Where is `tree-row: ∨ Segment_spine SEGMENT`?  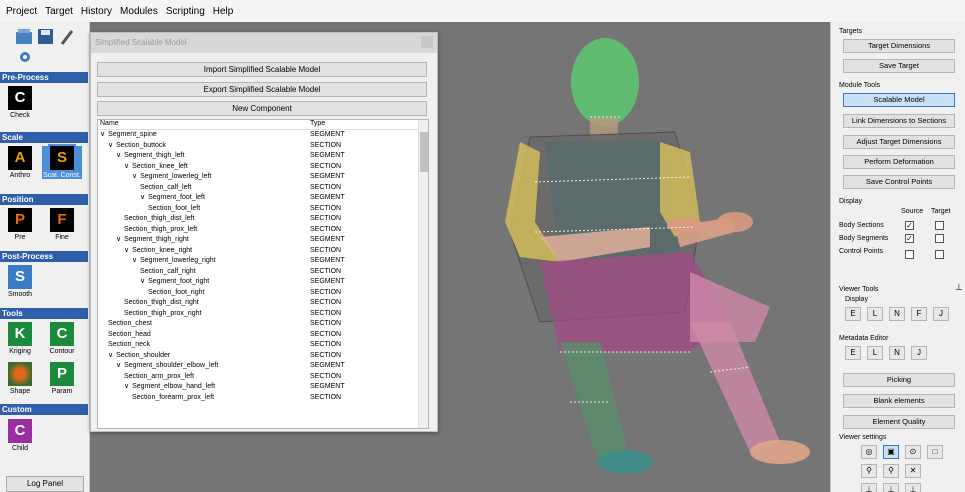 tree-row: ∨ Segment_spine SEGMENT is located at coordinates (263, 135).